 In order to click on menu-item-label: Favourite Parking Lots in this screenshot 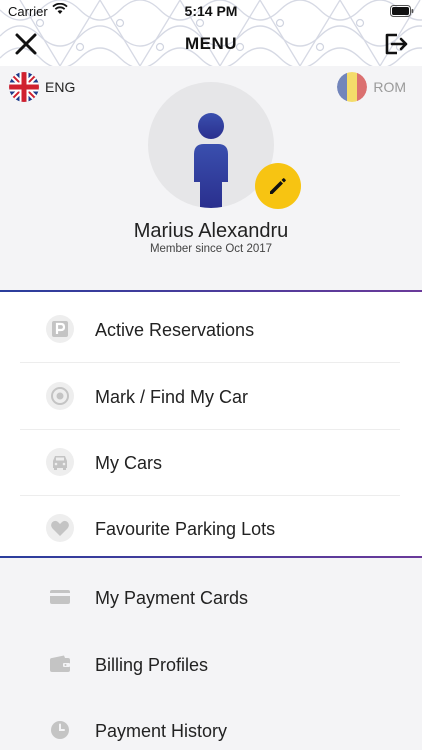, I will do `click(185, 529)`.